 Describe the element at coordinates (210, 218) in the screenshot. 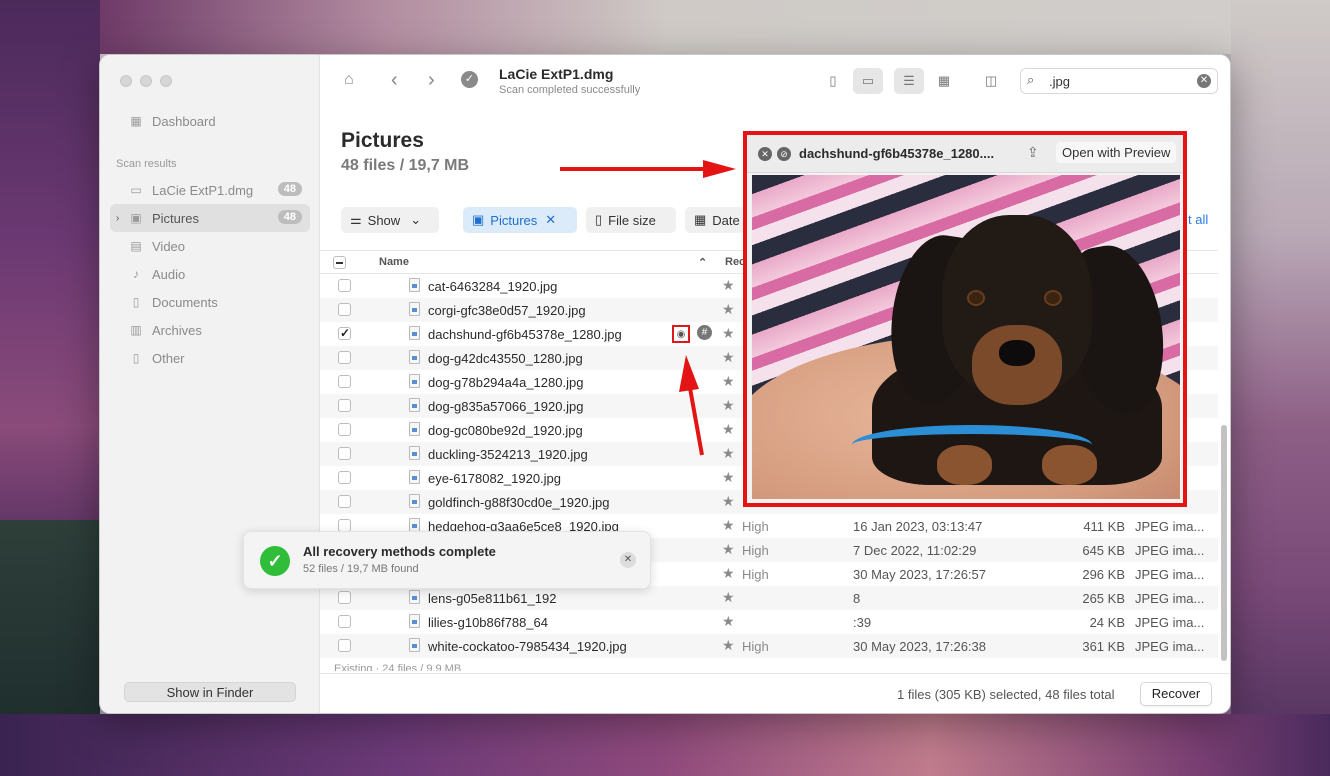

I see `sidebar-item-pictures: › ▣ Pictures 48` at that location.